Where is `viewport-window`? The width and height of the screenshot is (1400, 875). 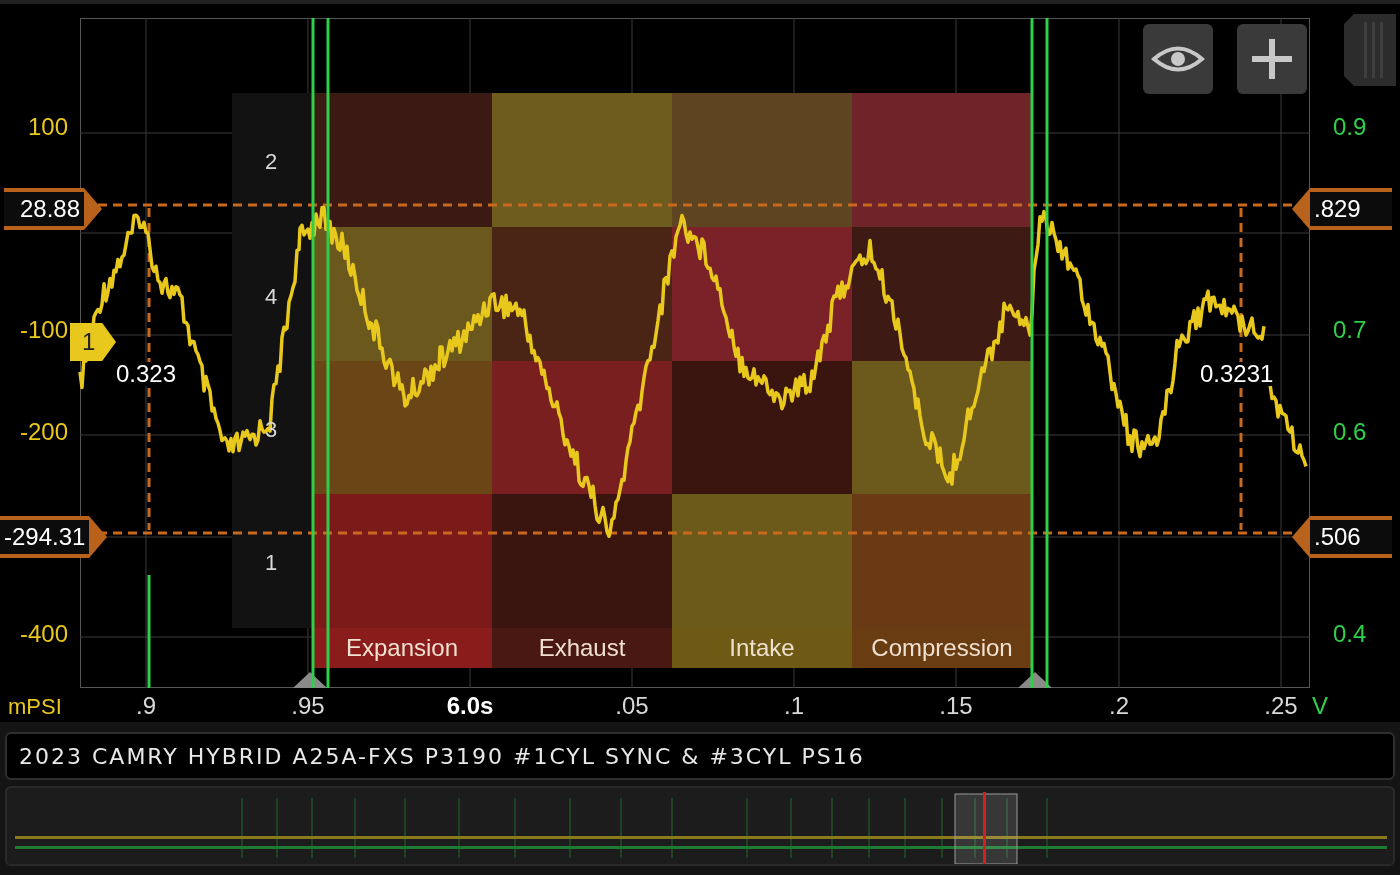
viewport-window is located at coordinates (986, 828).